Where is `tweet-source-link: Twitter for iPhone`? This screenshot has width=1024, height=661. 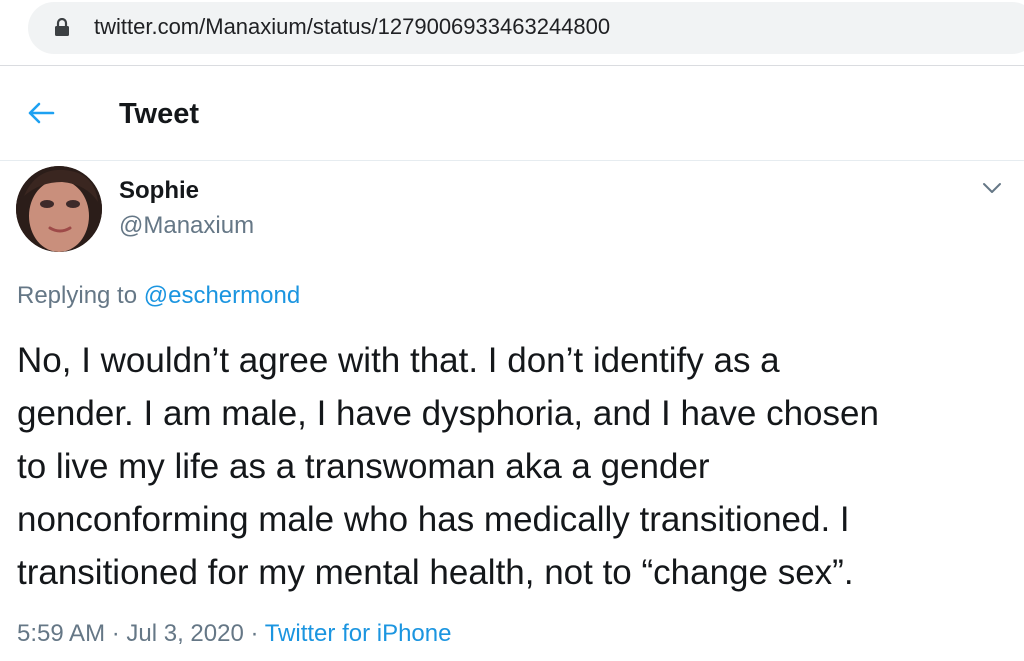 tweet-source-link: Twitter for iPhone is located at coordinates (358, 633).